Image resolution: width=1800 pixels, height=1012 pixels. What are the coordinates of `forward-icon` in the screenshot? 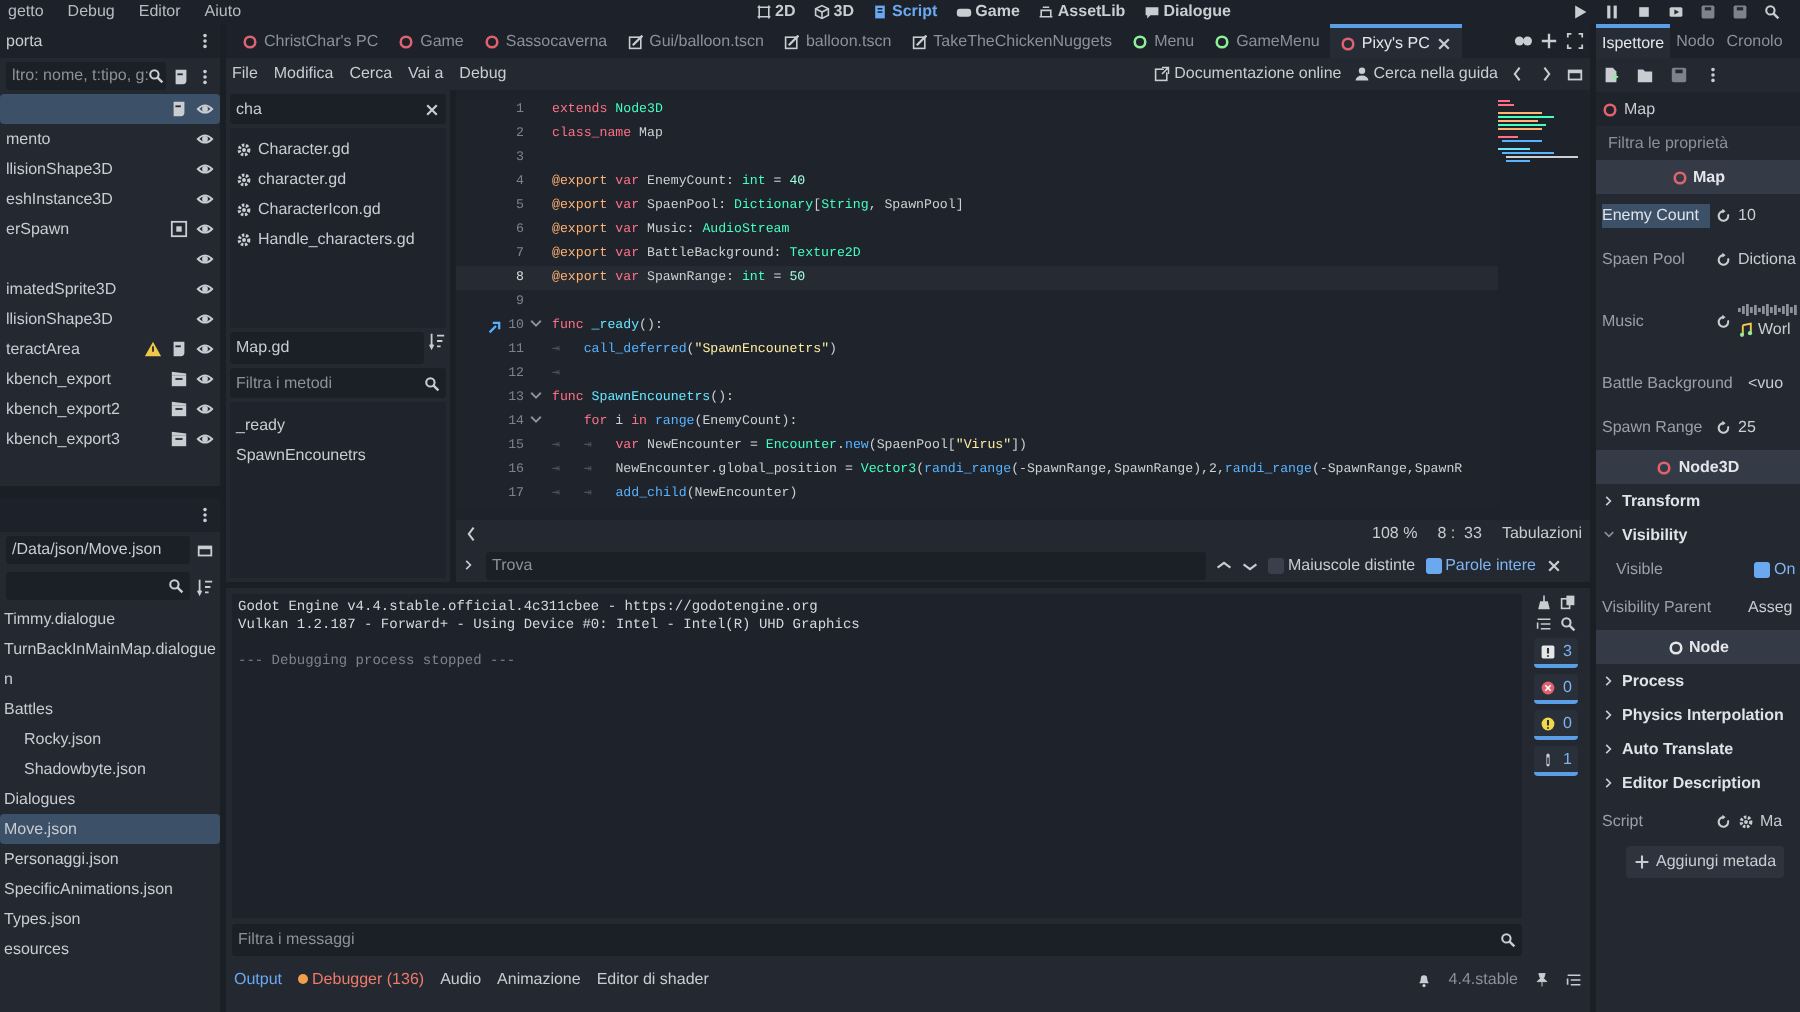 It's located at (1546, 74).